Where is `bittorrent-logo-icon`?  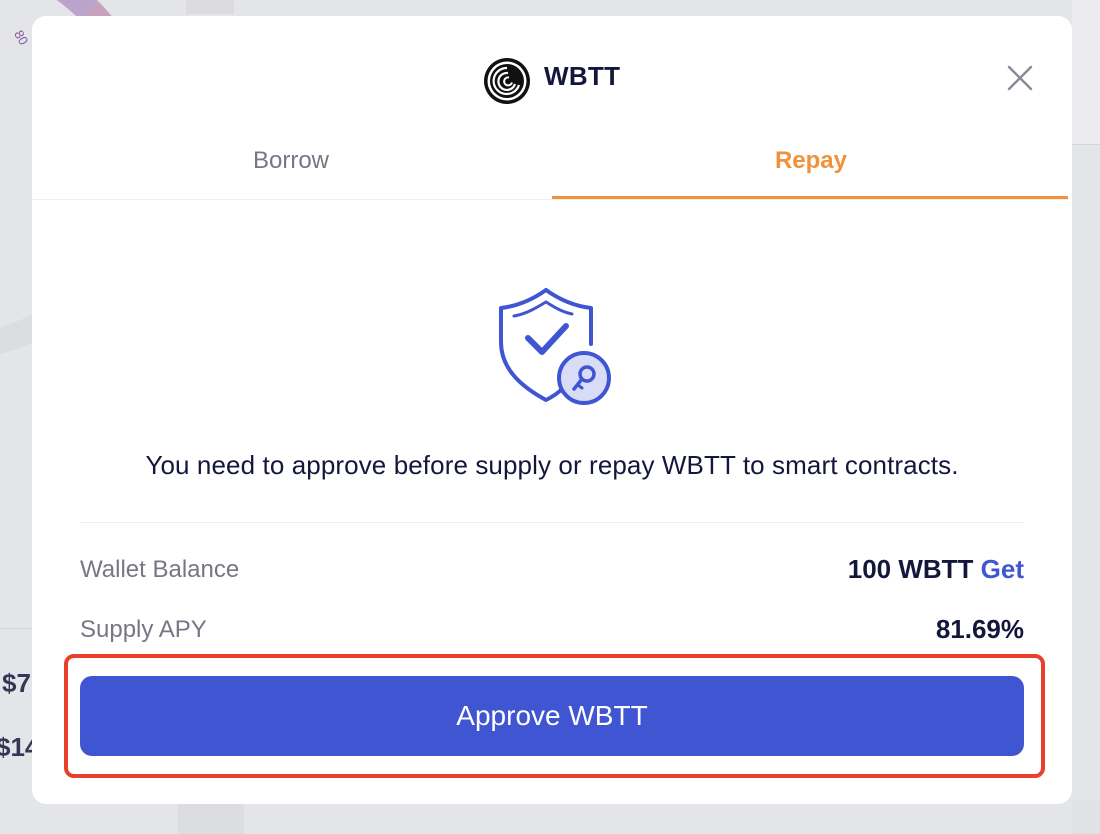 bittorrent-logo-icon is located at coordinates (507, 81).